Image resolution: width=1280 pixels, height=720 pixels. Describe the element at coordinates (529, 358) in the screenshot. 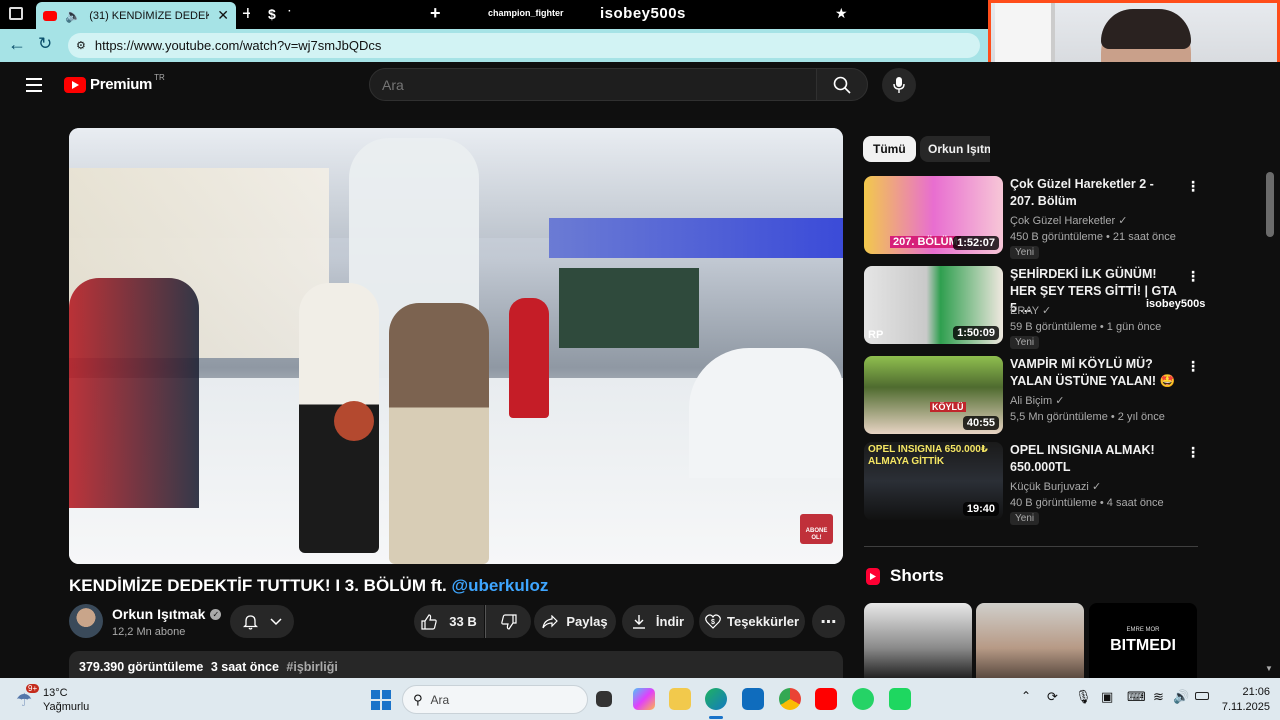

I see `player-red-person` at that location.